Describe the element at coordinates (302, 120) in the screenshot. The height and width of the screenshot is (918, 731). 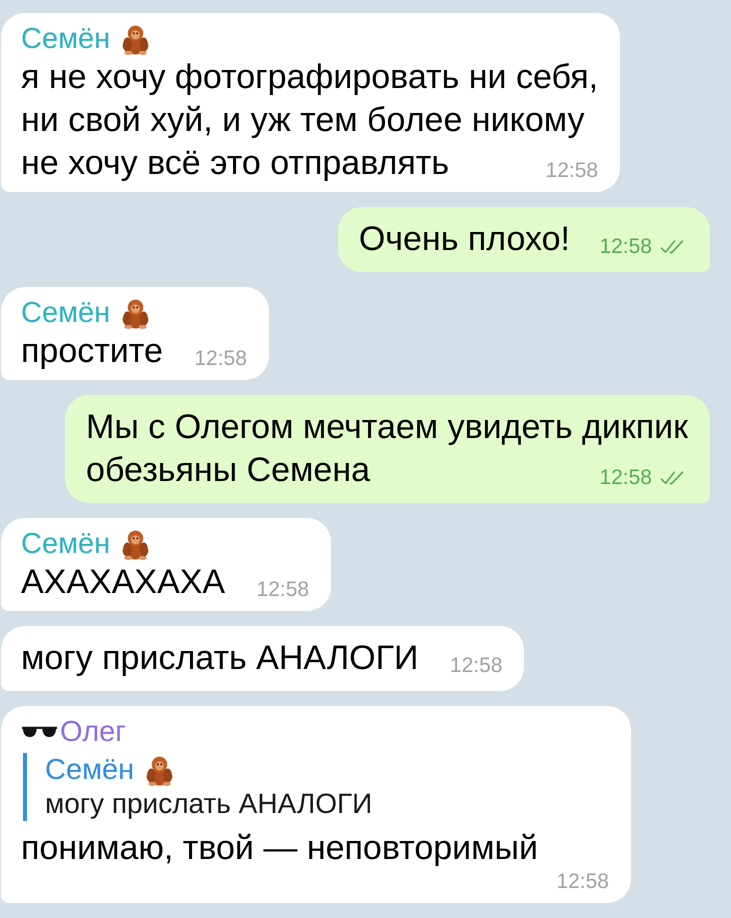
I see `message-text: ни свой хуй, и уж тем более никому` at that location.